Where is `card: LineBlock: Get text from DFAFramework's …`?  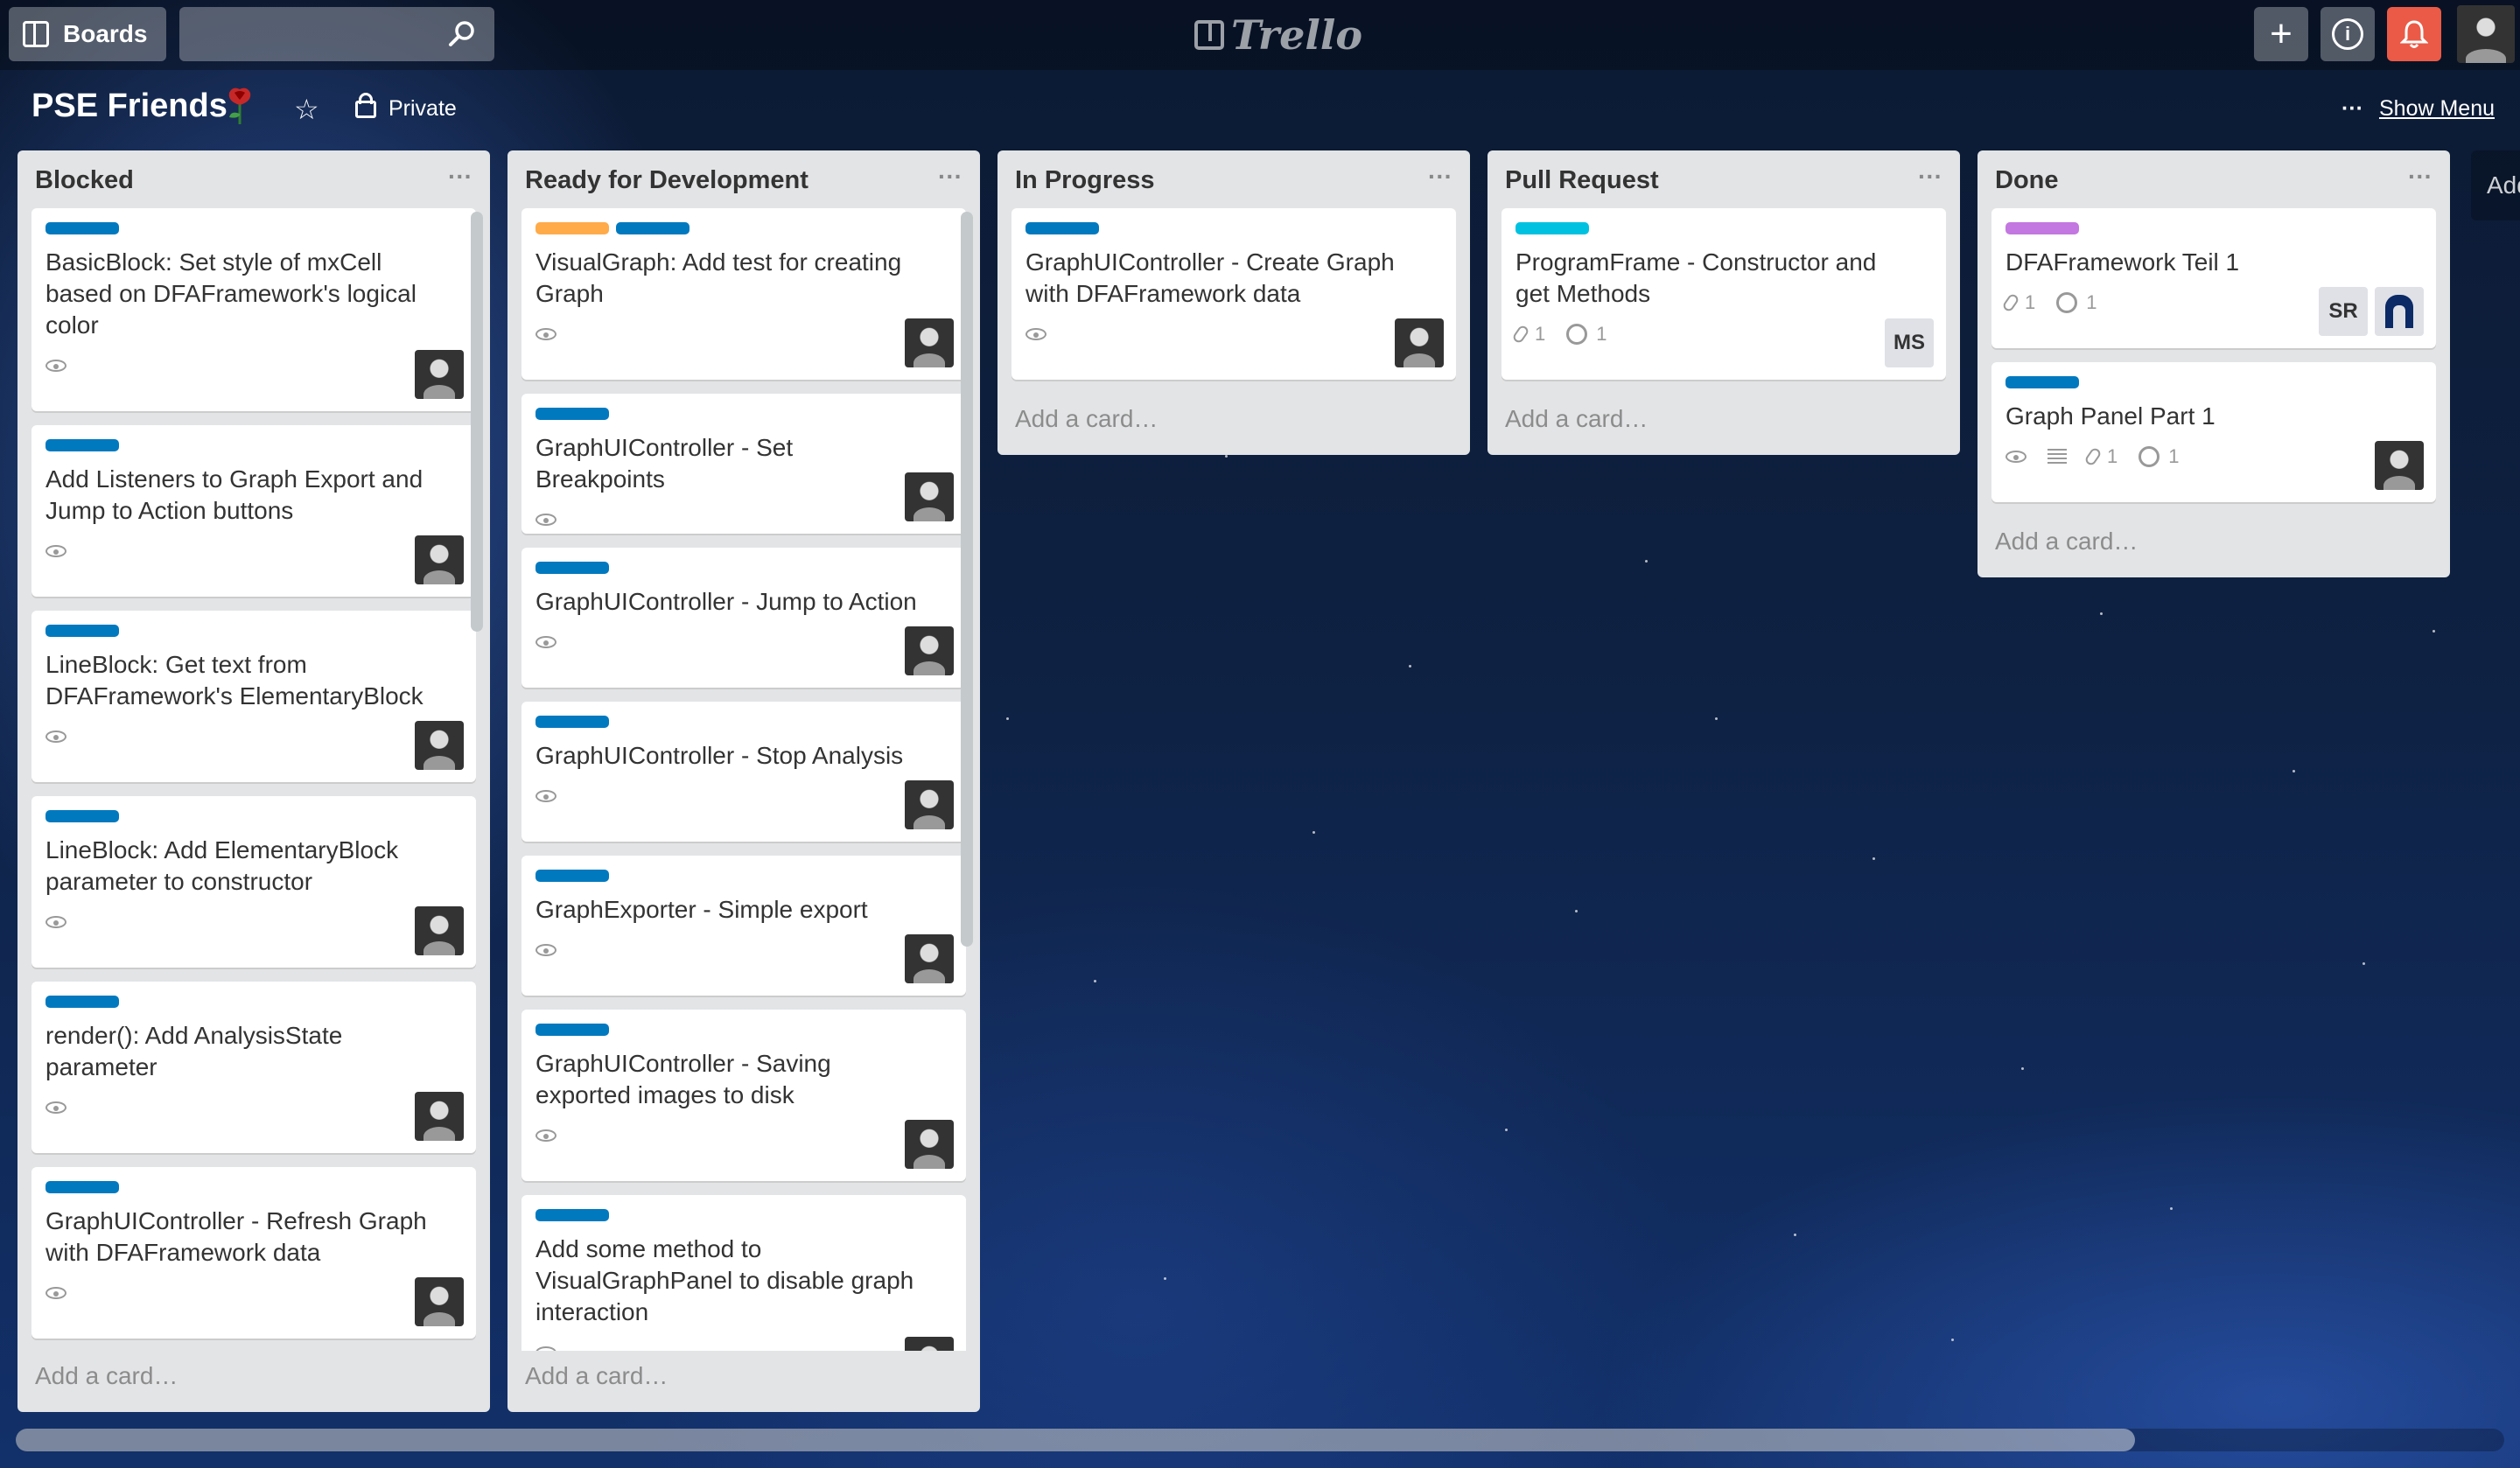 card: LineBlock: Get text from DFAFramework's … is located at coordinates (254, 696).